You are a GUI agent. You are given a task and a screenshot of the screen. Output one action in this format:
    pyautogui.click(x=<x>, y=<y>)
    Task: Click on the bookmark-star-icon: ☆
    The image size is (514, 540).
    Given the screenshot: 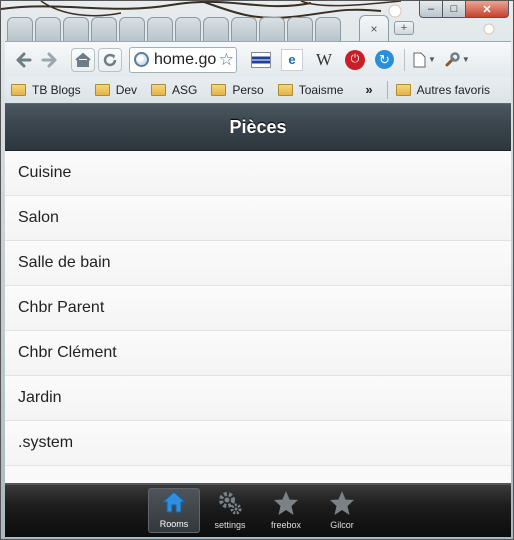 What is the action you would take?
    pyautogui.click(x=226, y=60)
    